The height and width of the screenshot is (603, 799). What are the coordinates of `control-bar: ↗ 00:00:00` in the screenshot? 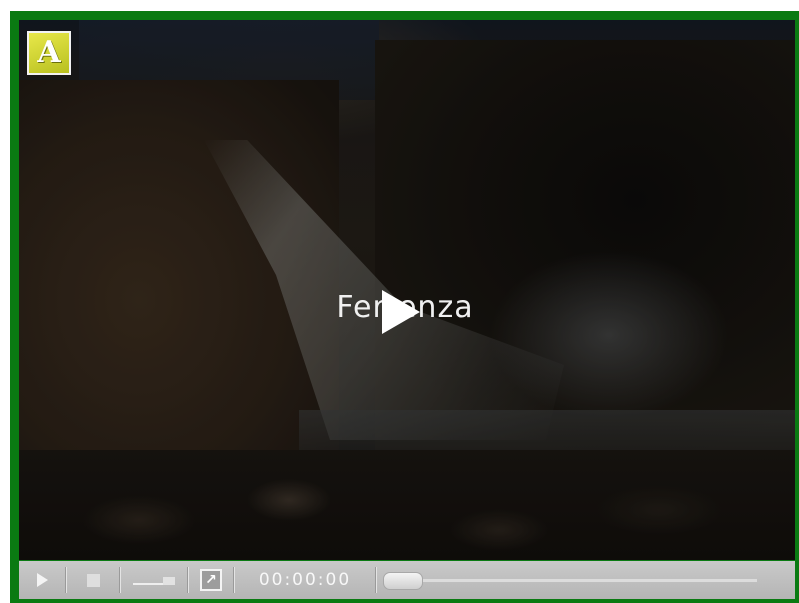 It's located at (407, 580).